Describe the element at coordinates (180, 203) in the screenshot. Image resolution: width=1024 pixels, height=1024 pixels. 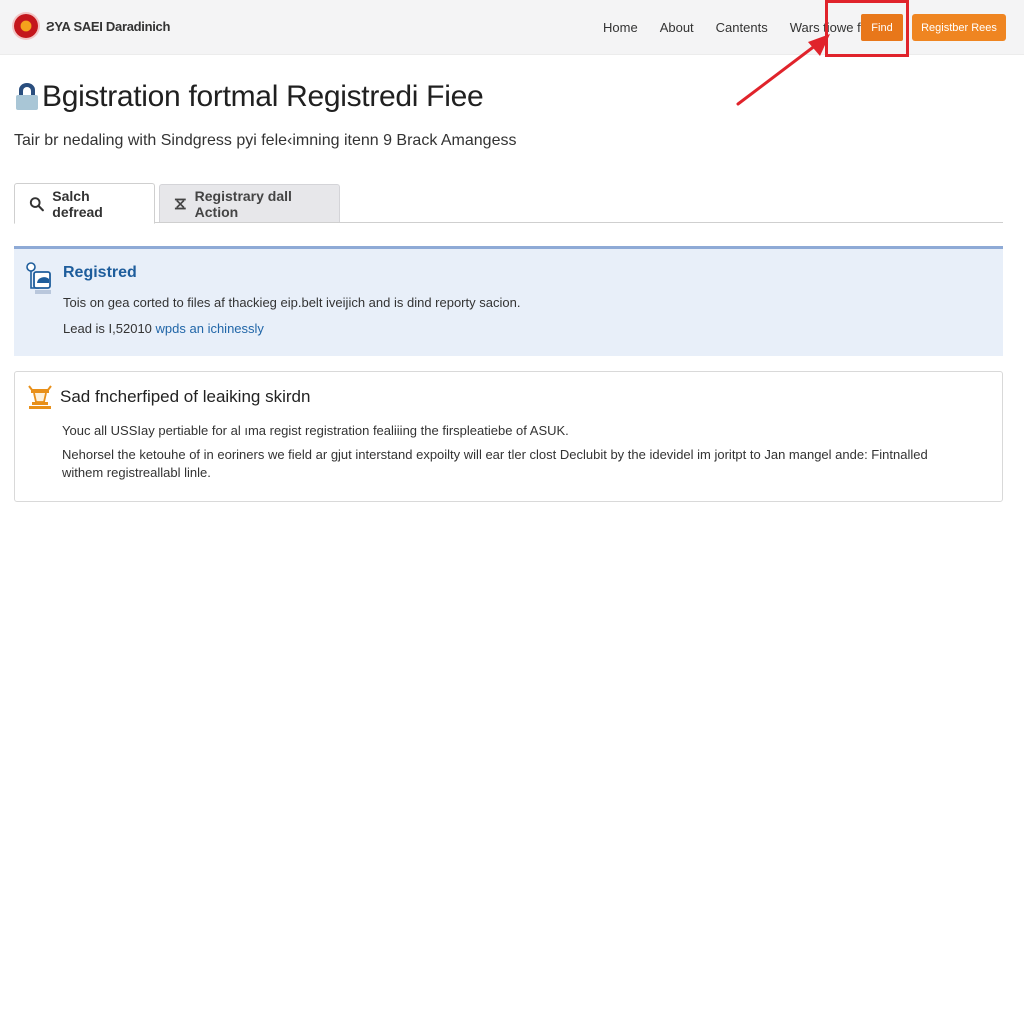
I see `action-icon` at that location.